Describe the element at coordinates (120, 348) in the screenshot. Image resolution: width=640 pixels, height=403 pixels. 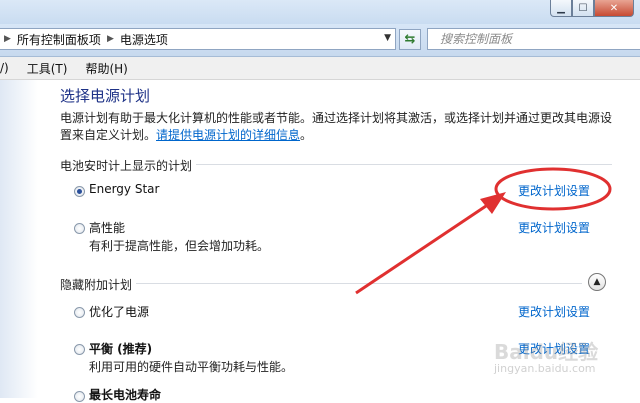
I see `plan-name-balanced: 平衡 (推荐)` at that location.